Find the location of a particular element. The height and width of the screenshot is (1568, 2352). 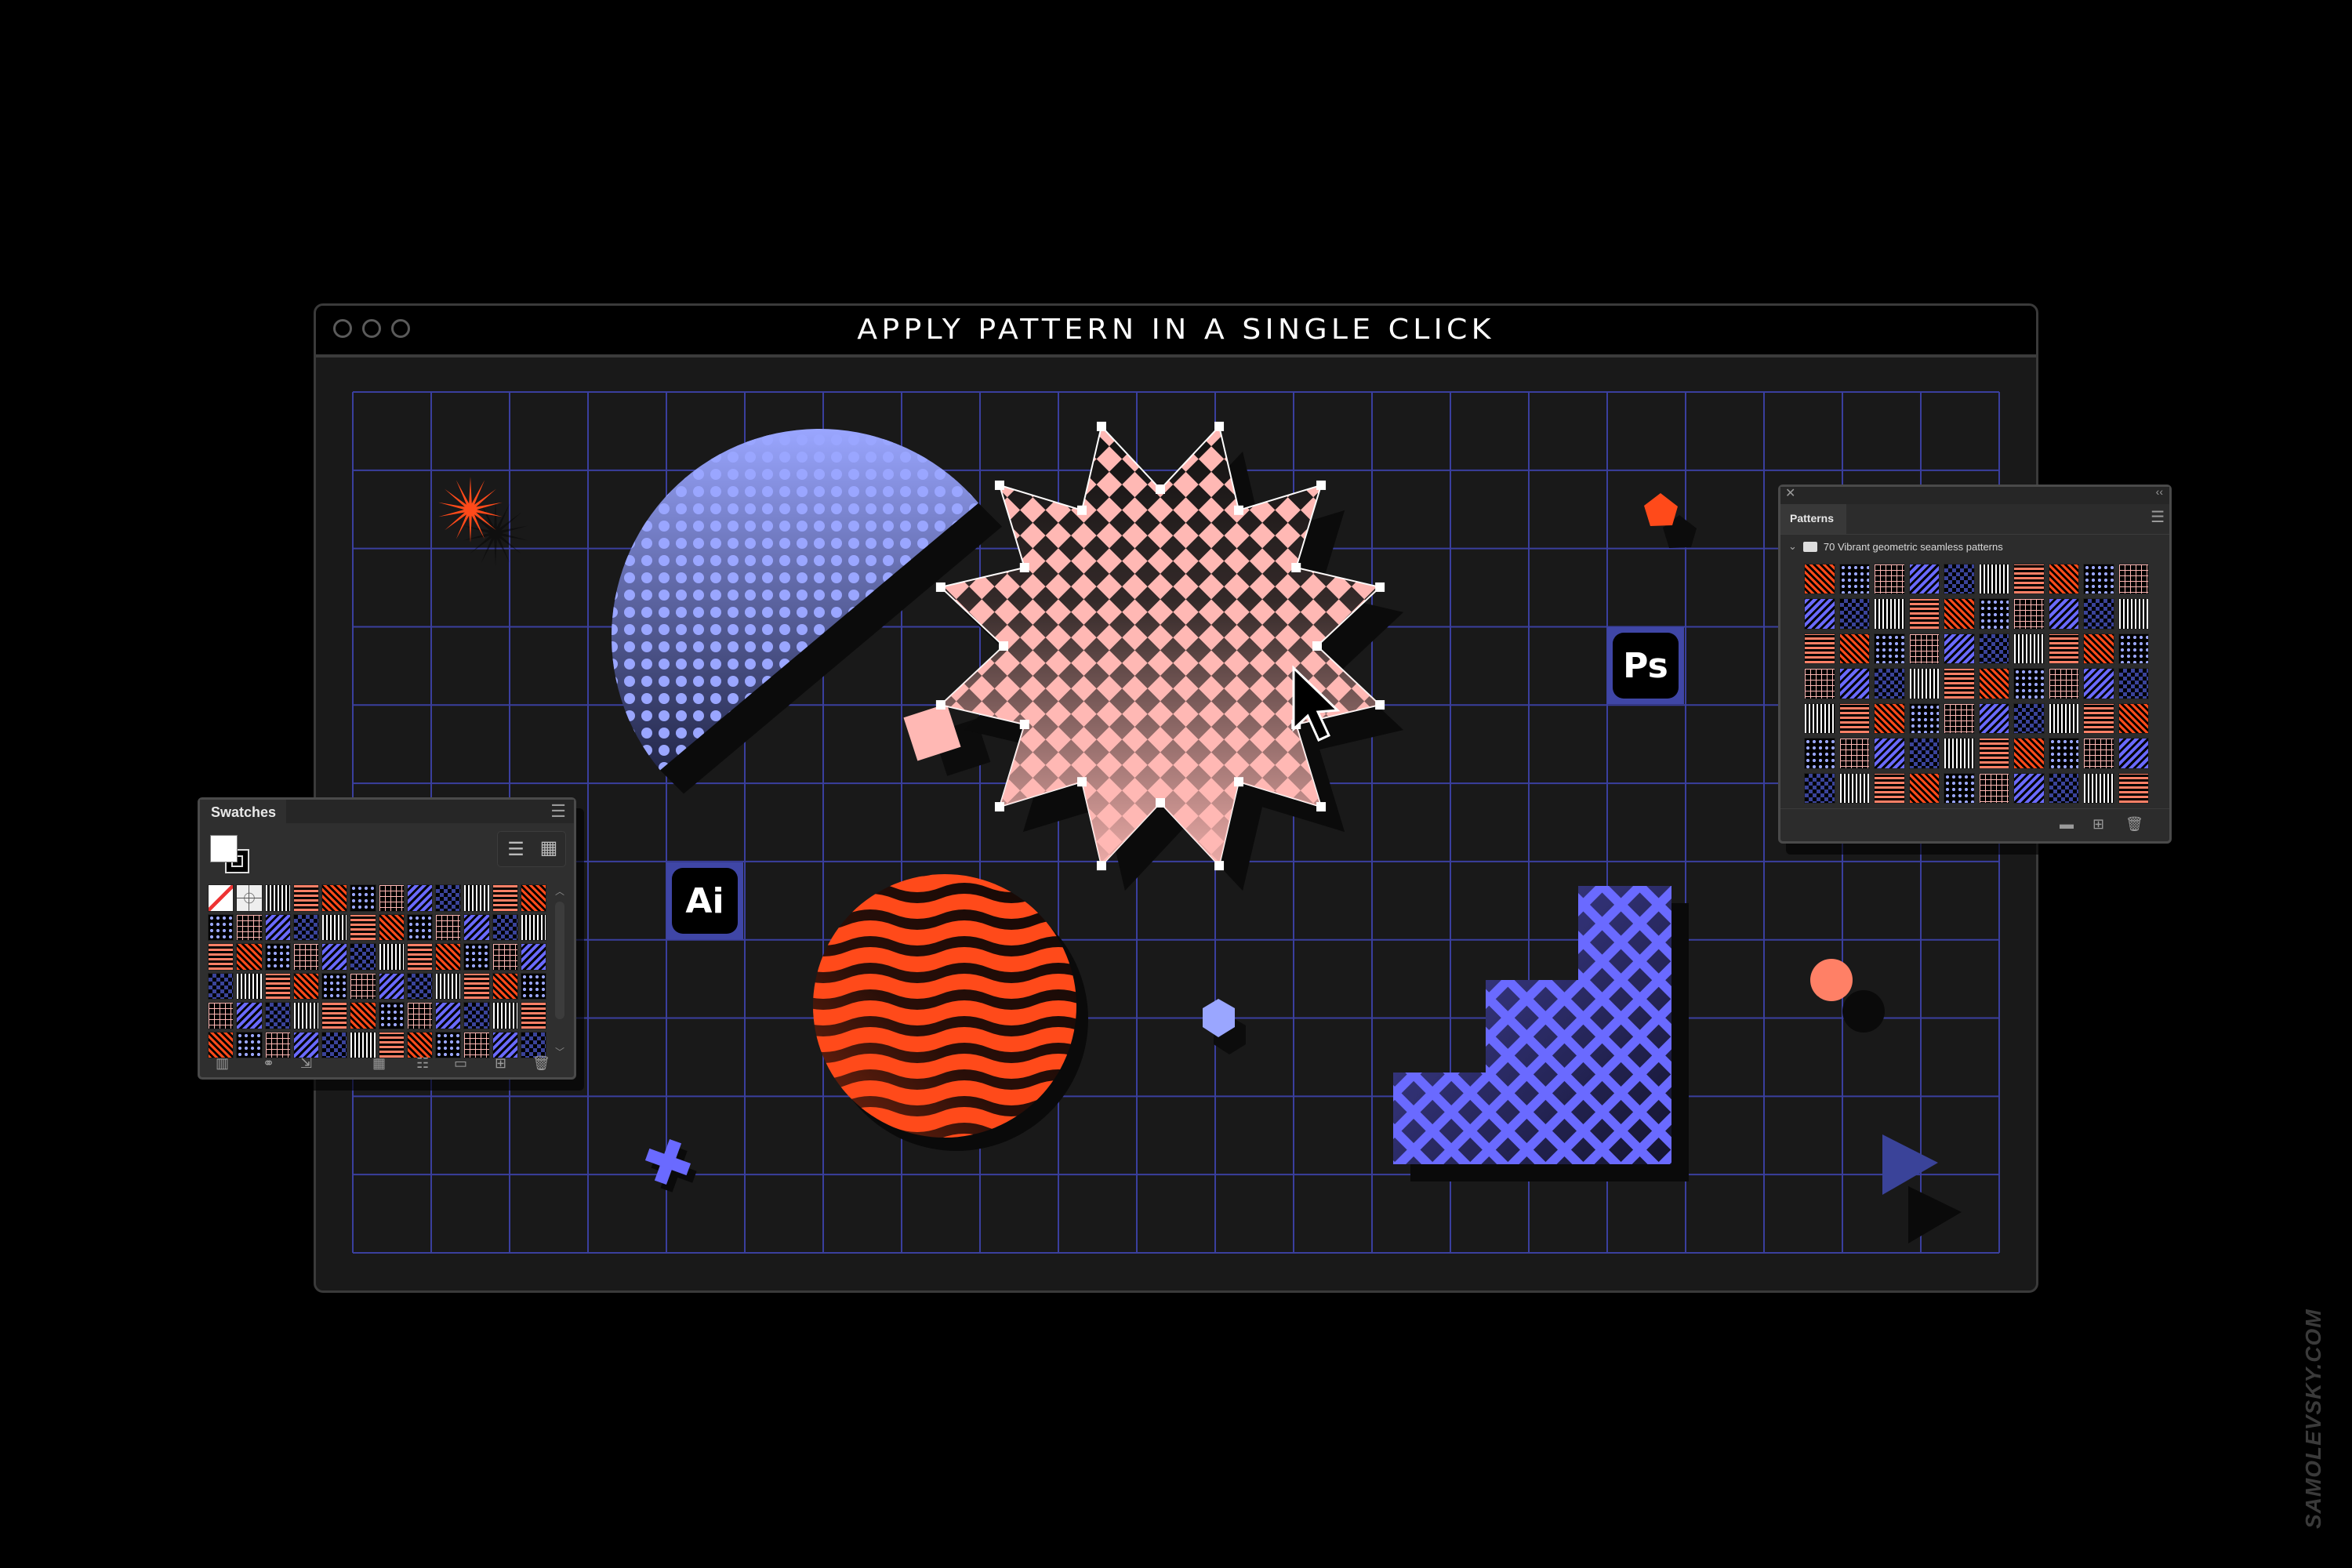

triangle-shape is located at coordinates (1922, 1188).